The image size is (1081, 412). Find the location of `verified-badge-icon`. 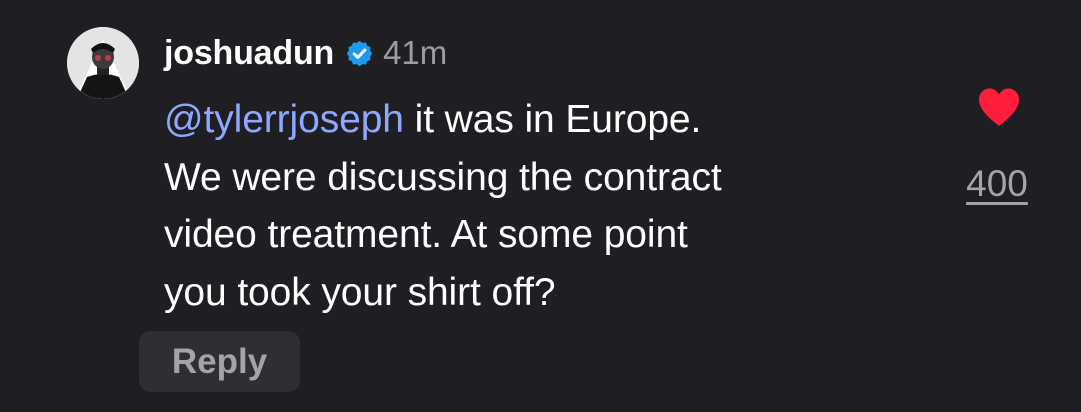

verified-badge-icon is located at coordinates (359, 53).